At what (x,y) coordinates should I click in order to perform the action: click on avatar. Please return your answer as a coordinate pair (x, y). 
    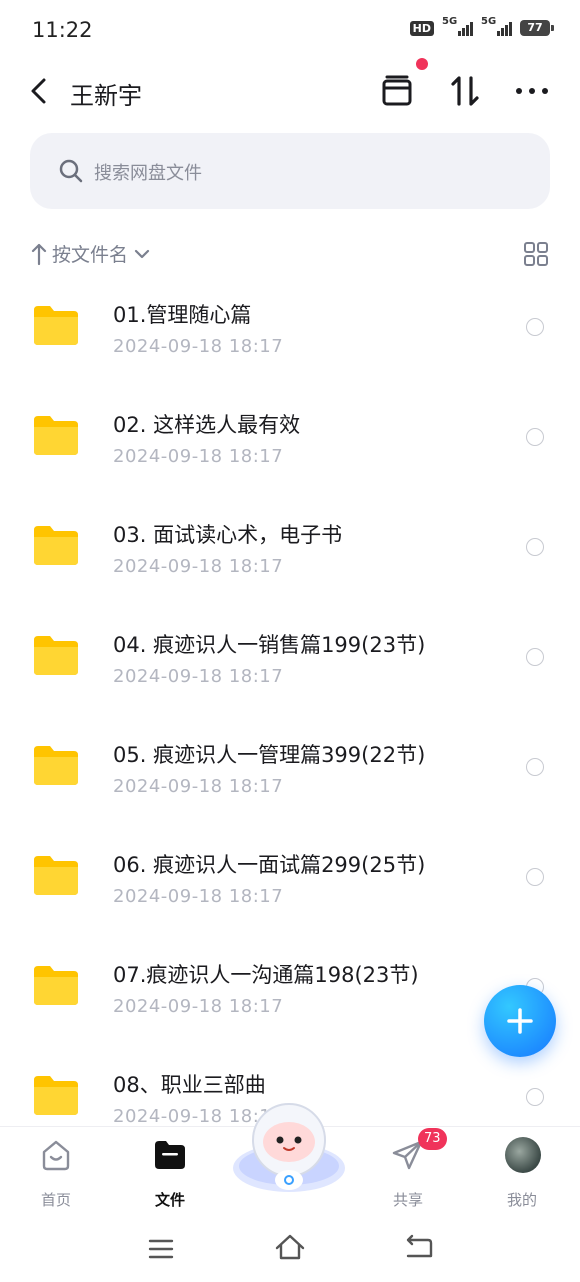
    Looking at the image, I should click on (523, 1155).